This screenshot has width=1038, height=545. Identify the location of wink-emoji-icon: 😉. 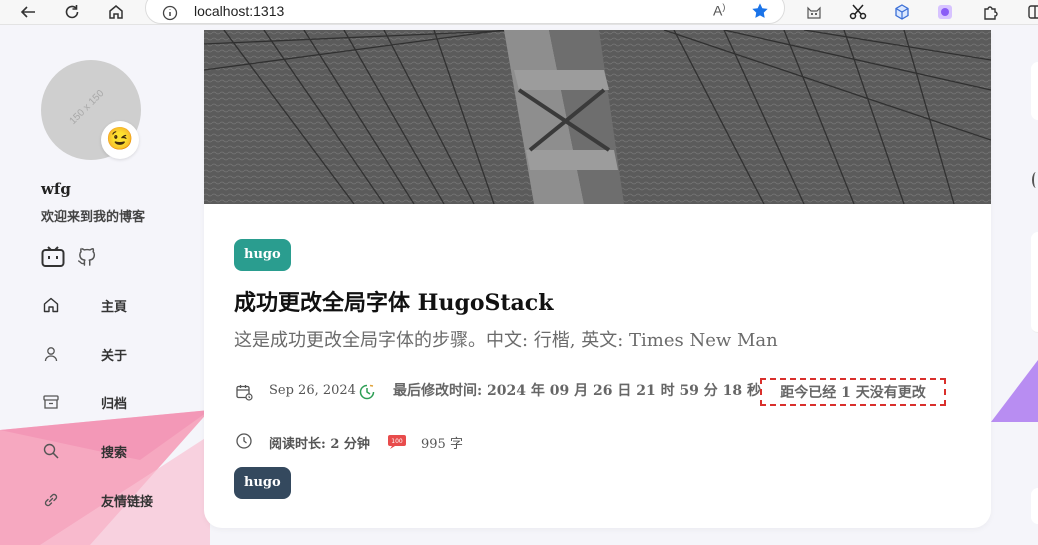
(120, 139).